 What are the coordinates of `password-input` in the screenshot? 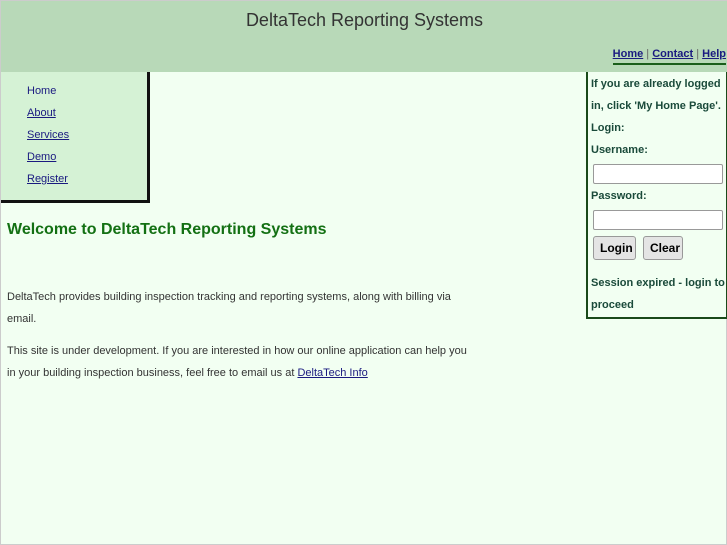 It's located at (658, 220).